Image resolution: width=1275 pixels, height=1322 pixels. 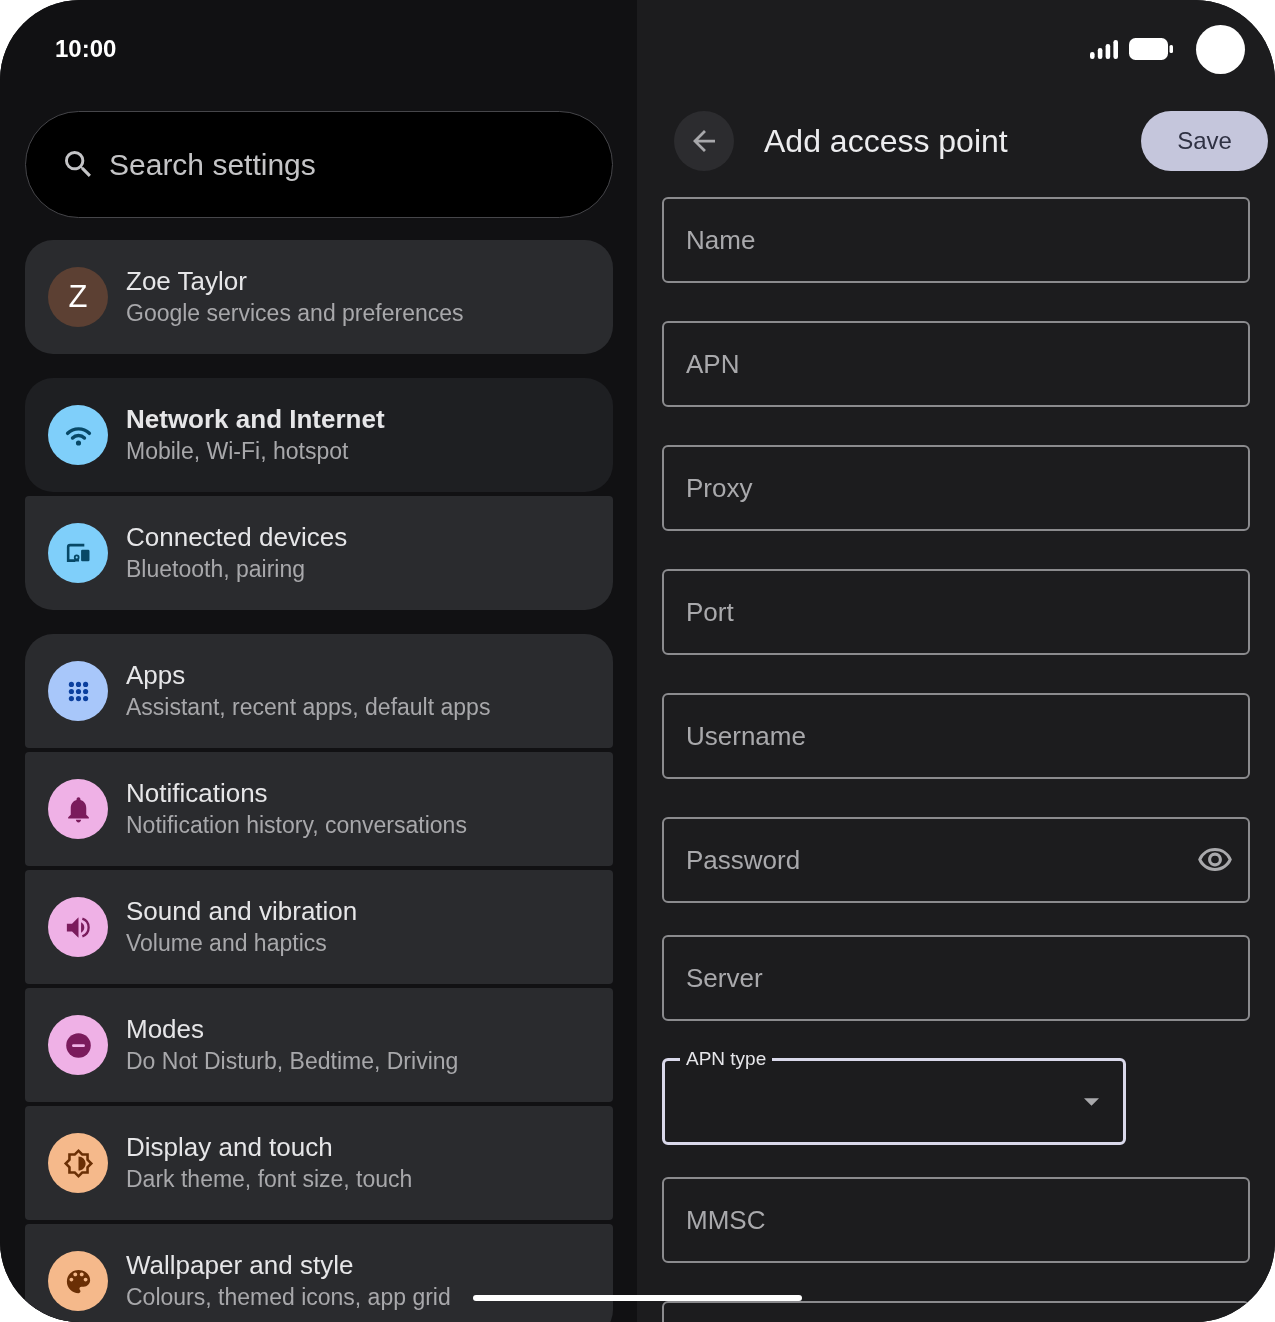 What do you see at coordinates (886, 141) in the screenshot?
I see `page-title: Add access point` at bounding box center [886, 141].